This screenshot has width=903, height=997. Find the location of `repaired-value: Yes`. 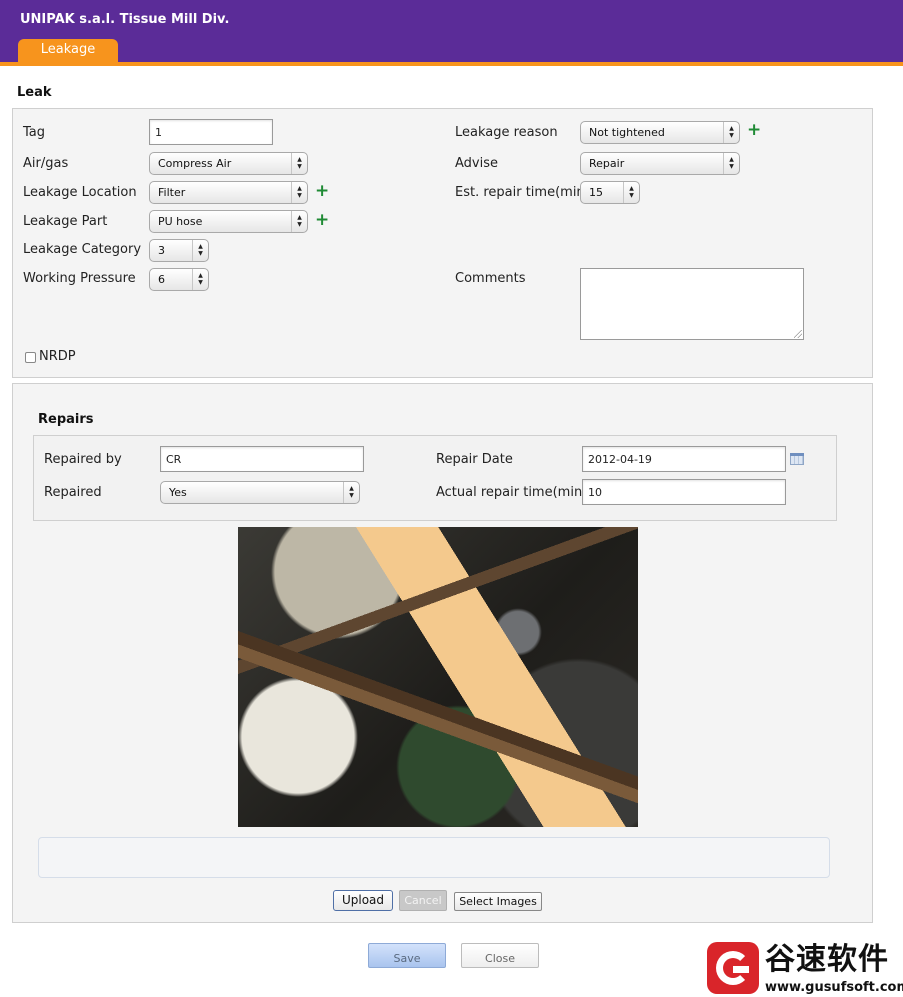

repaired-value: Yes is located at coordinates (178, 492).